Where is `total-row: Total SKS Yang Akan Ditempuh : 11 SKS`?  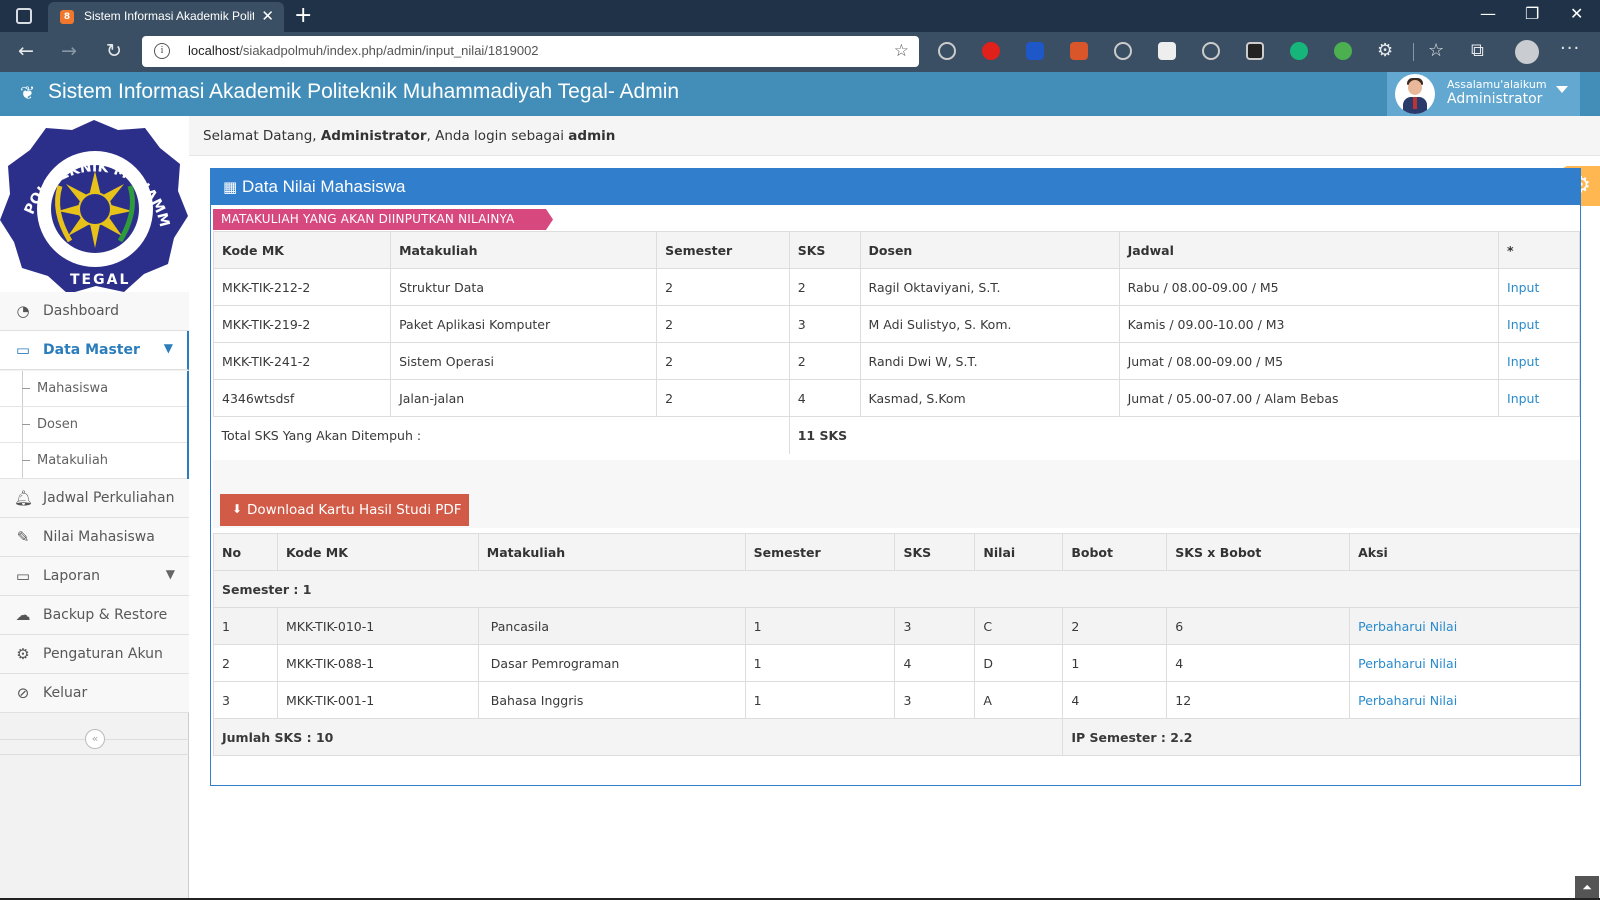 total-row: Total SKS Yang Akan Ditempuh : 11 SKS is located at coordinates (896, 435).